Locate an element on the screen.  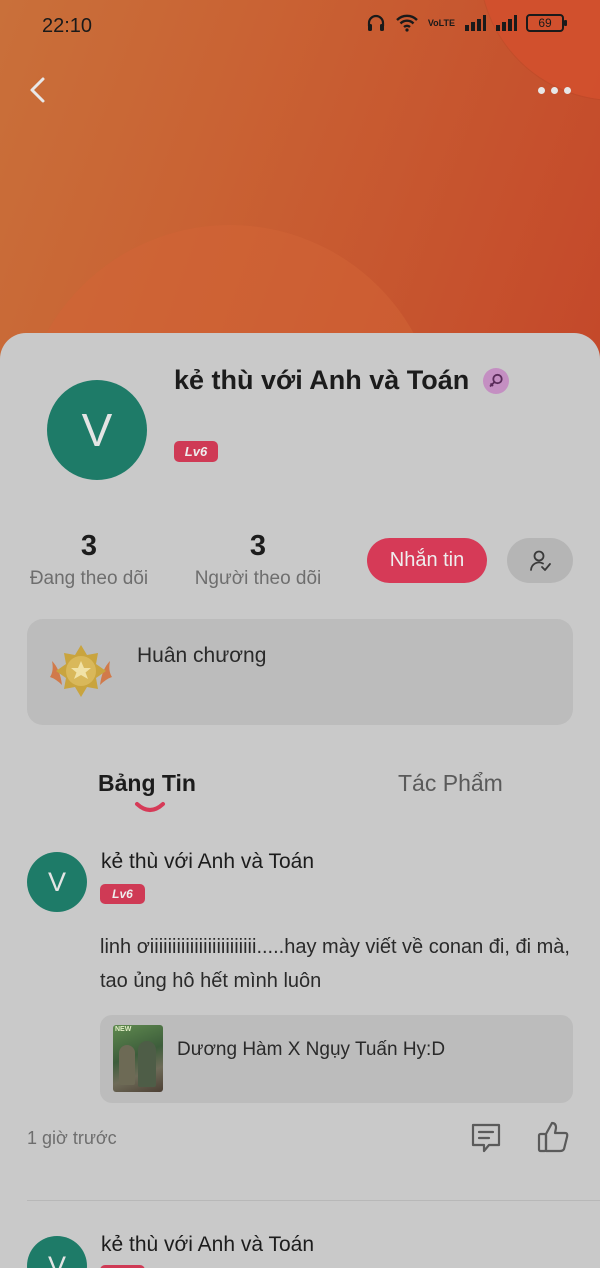
follow-user-icon is located at coordinates (540, 560).